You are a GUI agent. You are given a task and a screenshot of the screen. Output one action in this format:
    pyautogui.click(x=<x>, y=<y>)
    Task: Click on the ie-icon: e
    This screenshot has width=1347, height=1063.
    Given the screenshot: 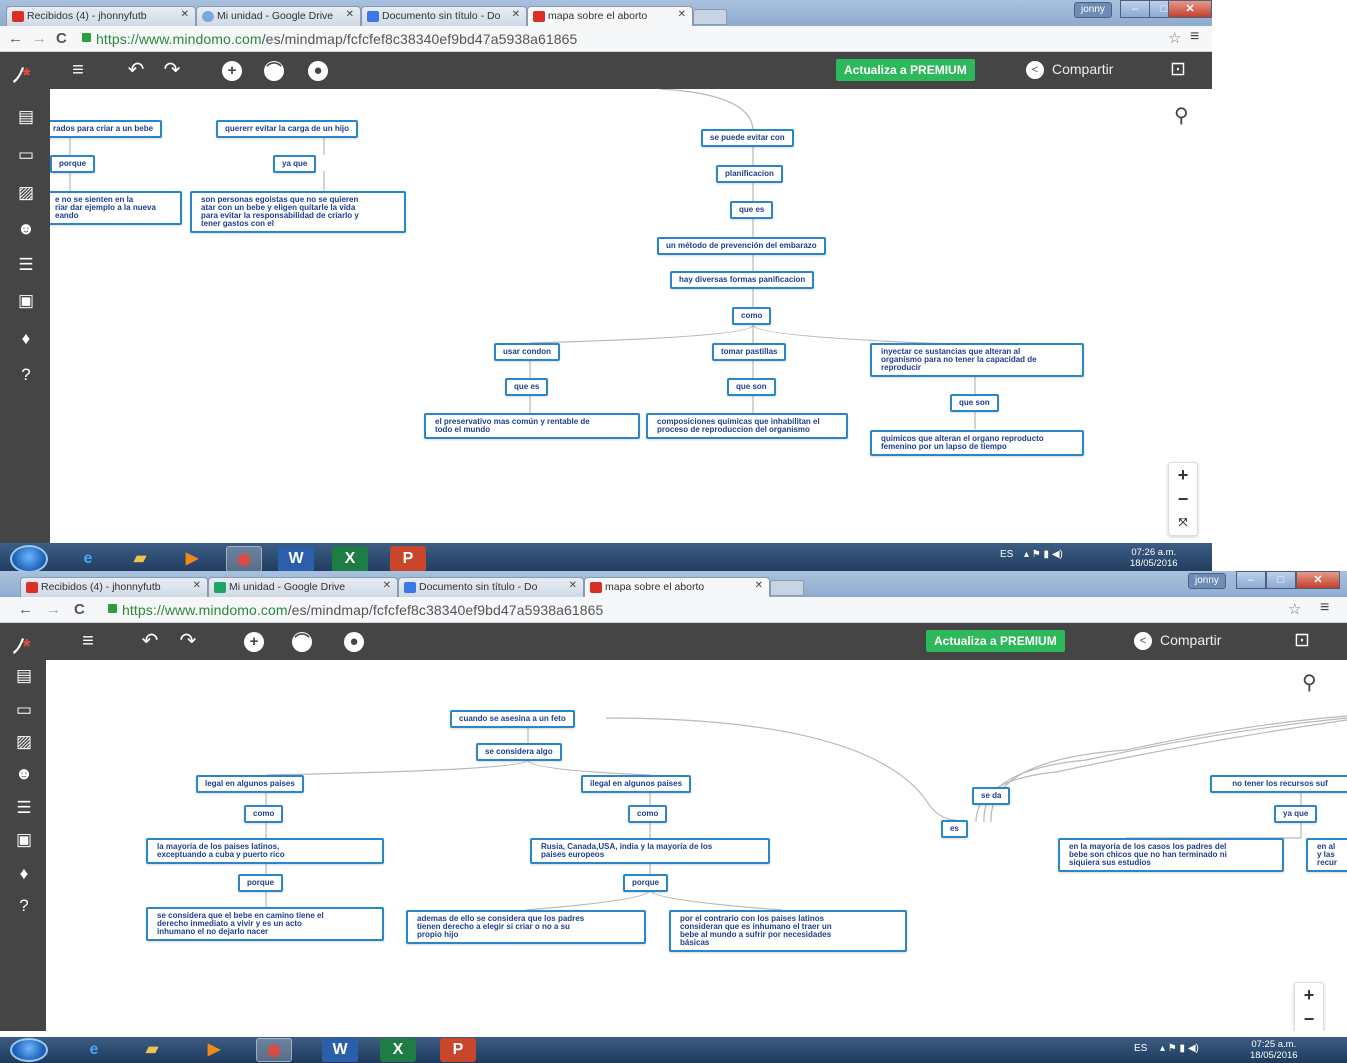 What is the action you would take?
    pyautogui.click(x=94, y=1050)
    